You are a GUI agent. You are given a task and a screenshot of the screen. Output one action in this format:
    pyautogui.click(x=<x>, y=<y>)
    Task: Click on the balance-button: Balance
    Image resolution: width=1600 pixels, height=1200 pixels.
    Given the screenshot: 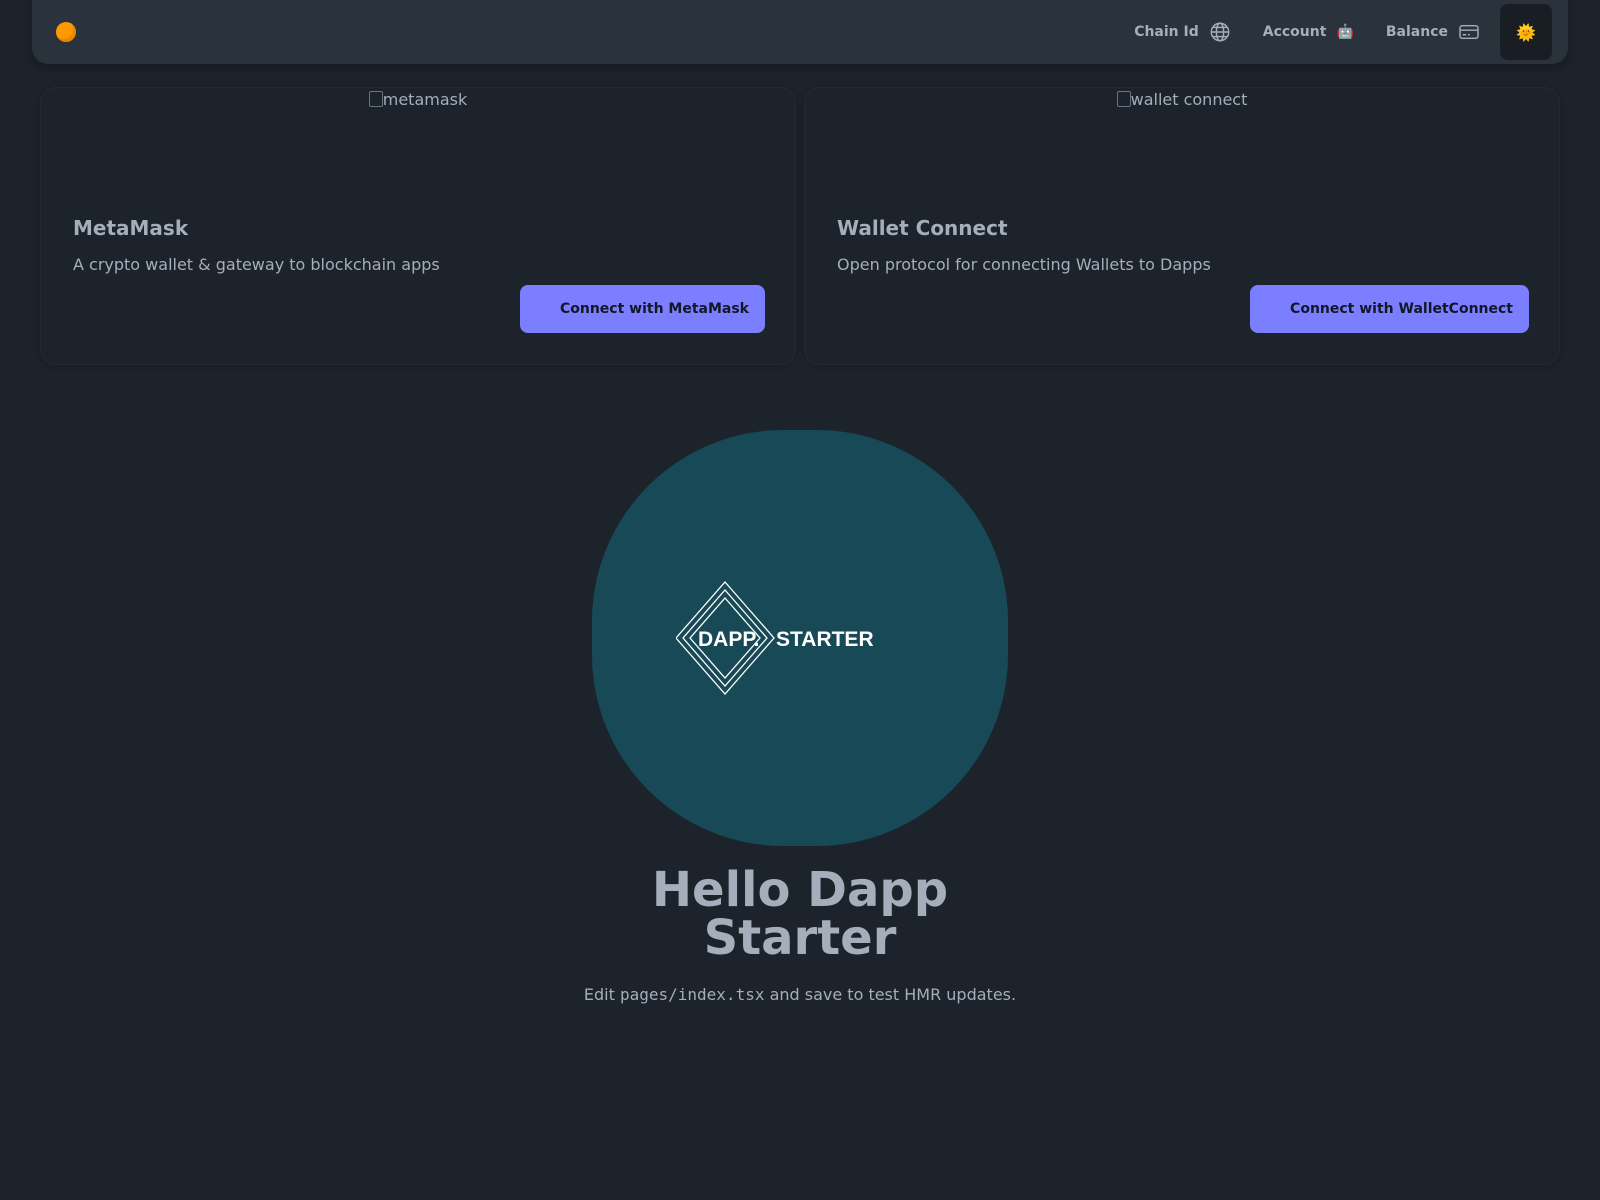 What is the action you would take?
    pyautogui.click(x=1433, y=32)
    